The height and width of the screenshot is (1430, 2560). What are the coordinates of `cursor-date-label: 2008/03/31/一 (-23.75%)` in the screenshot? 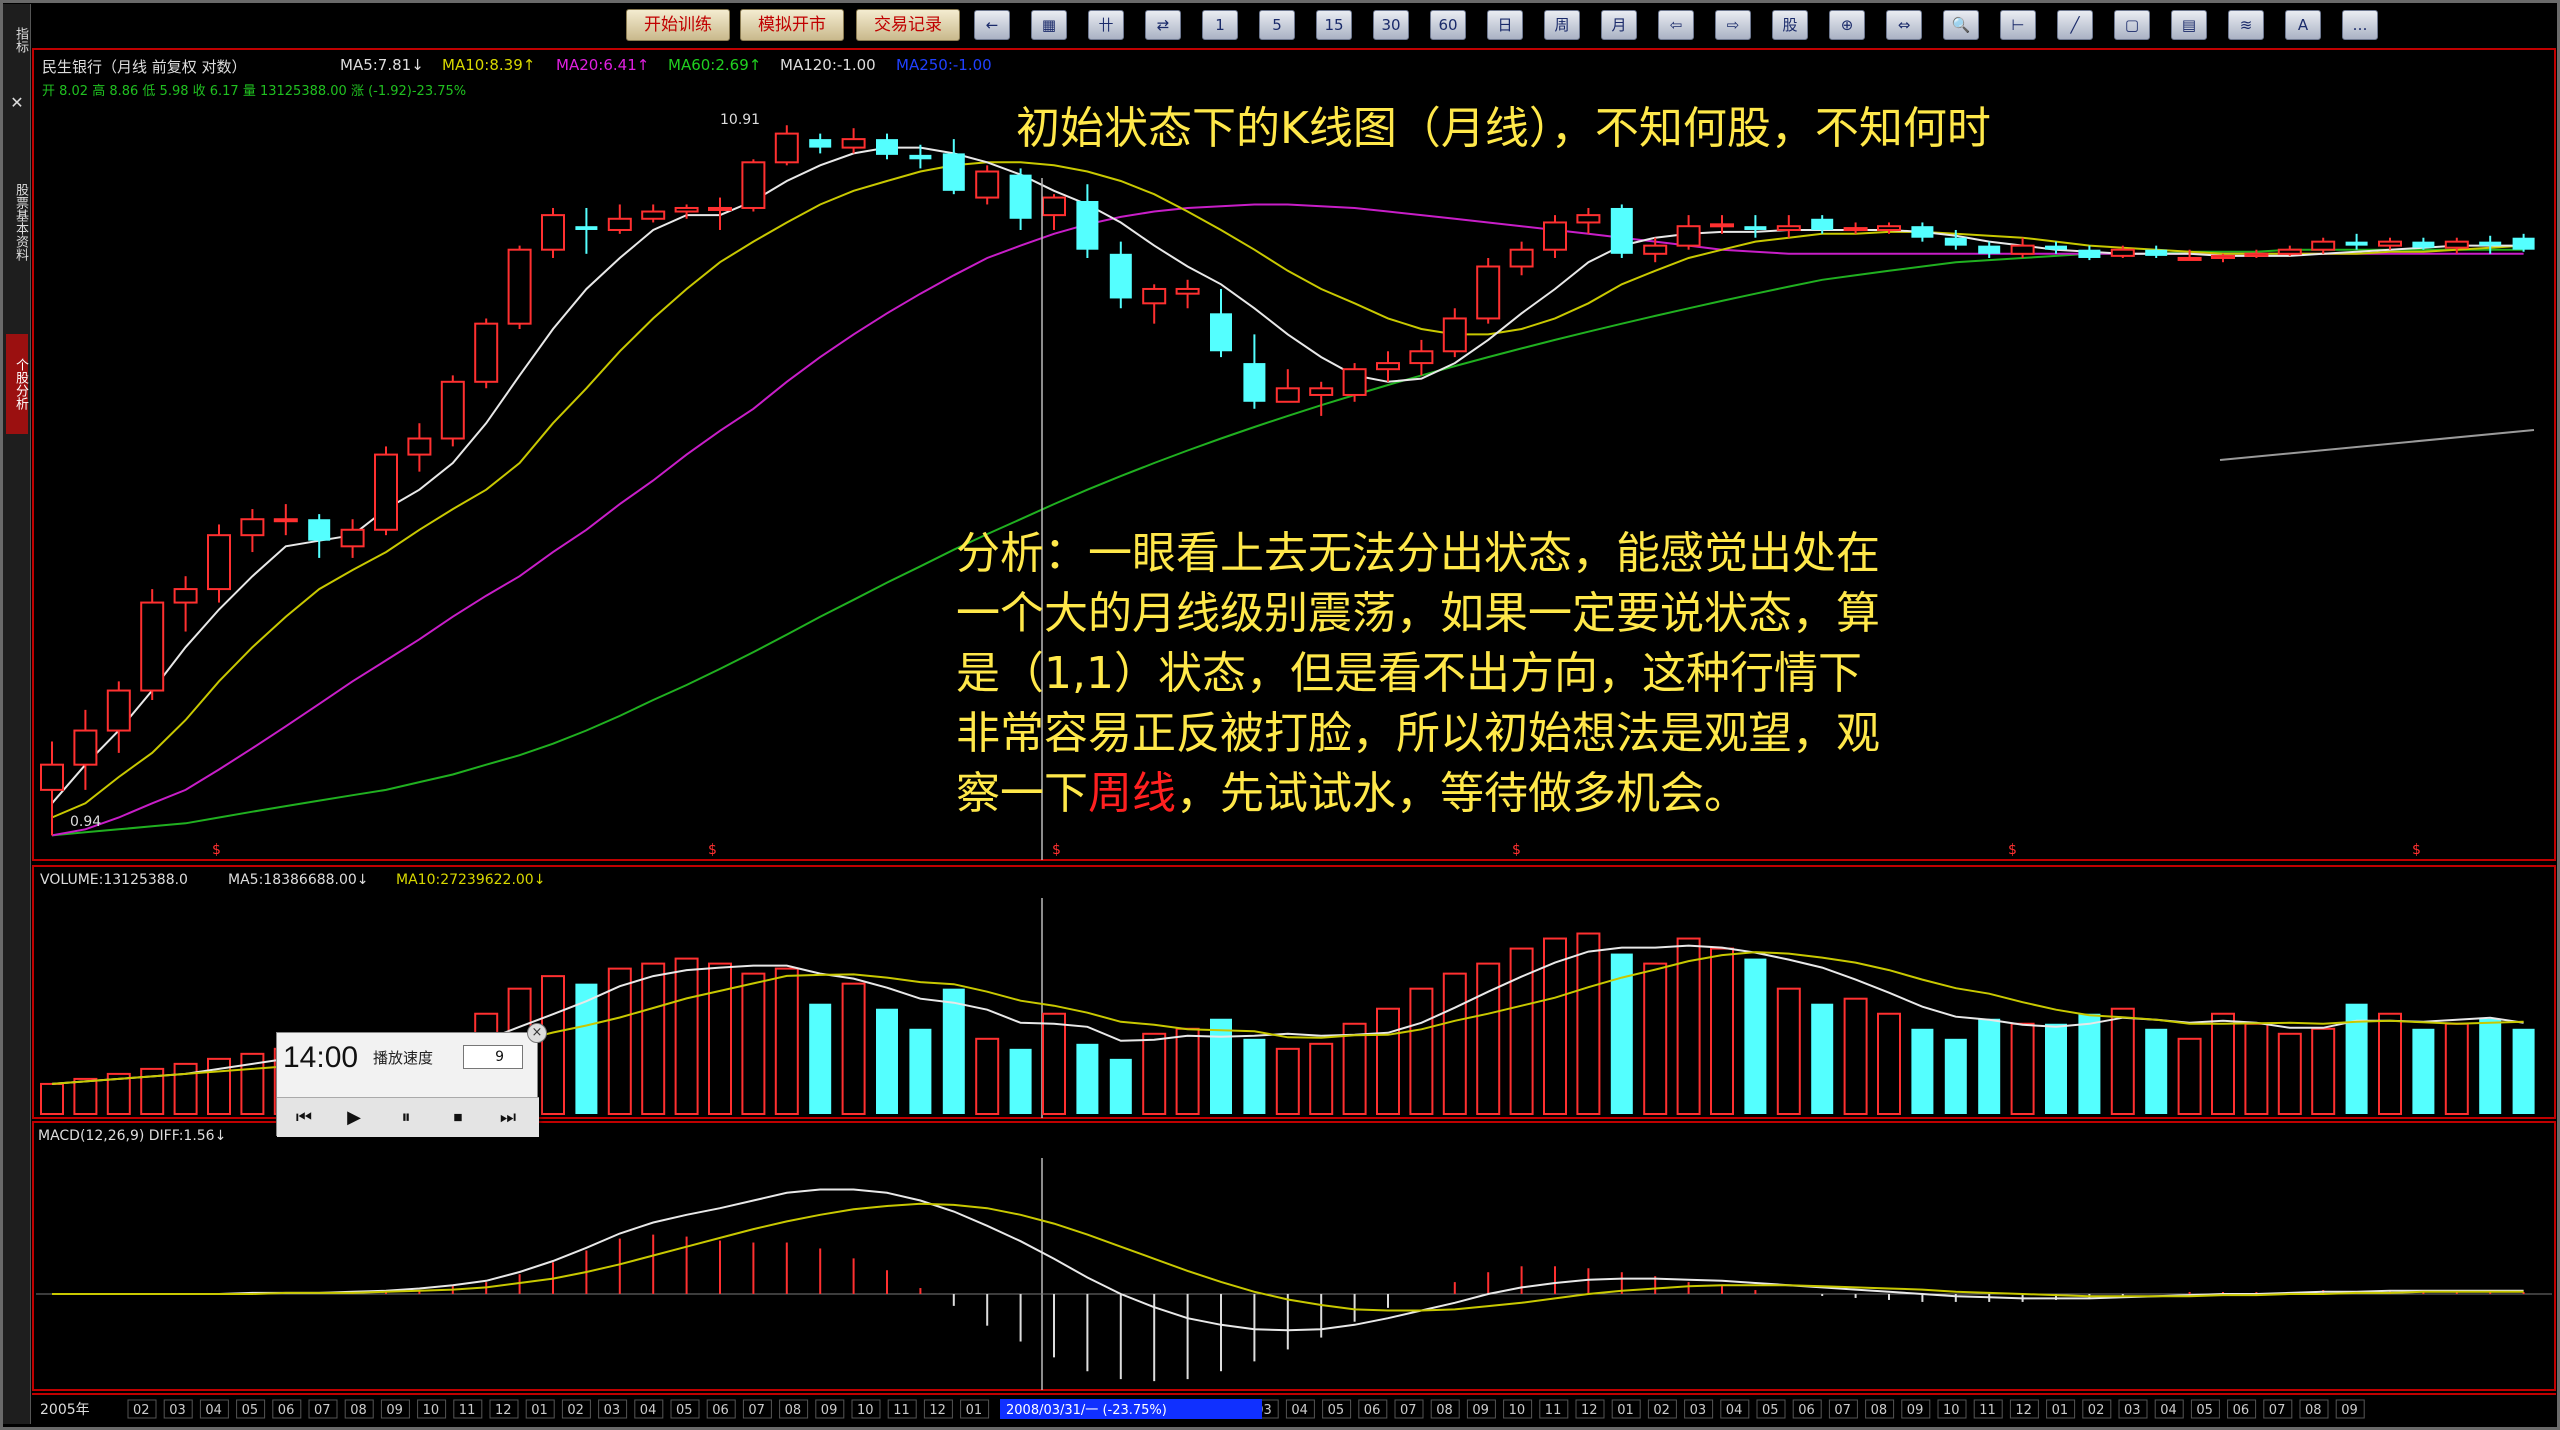 It's located at (1086, 1410).